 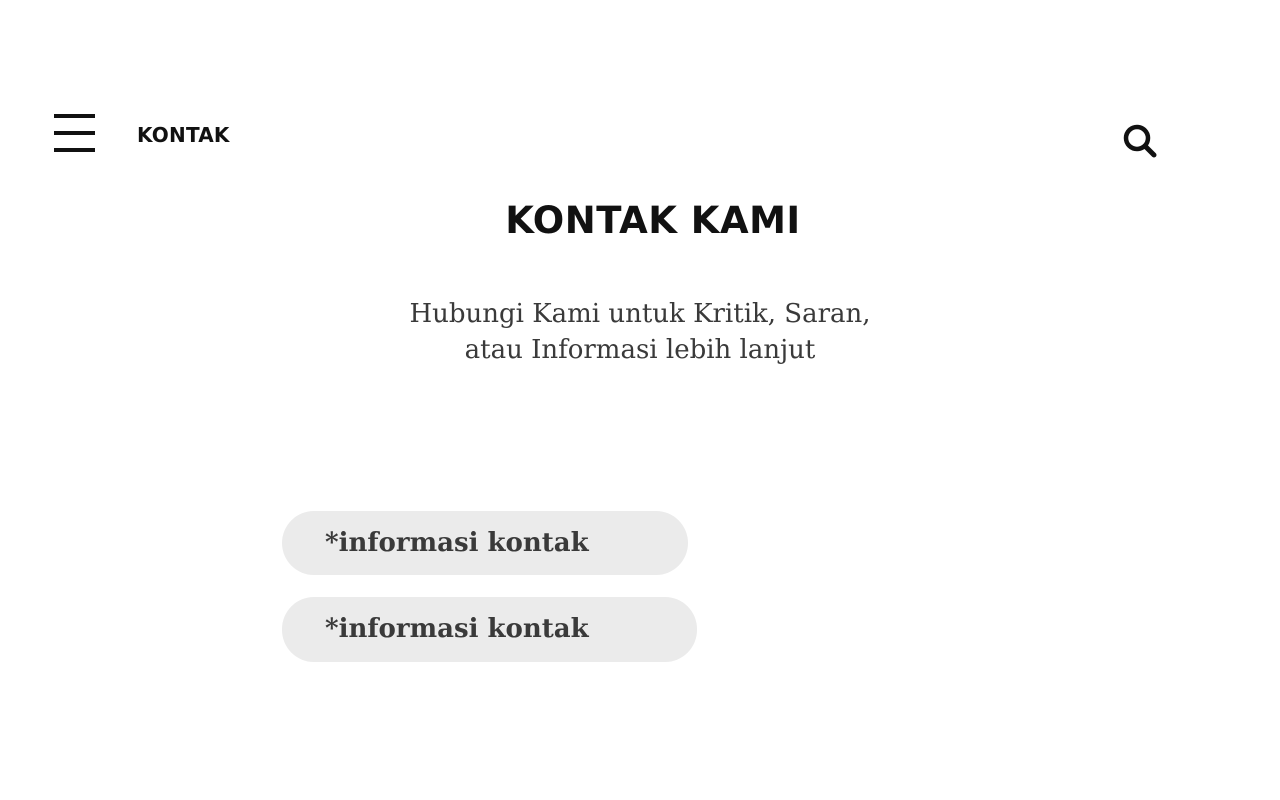 What do you see at coordinates (640, 314) in the screenshot?
I see `subtitle-line-1: Hubungi Kami untuk Kritik, Saran,` at bounding box center [640, 314].